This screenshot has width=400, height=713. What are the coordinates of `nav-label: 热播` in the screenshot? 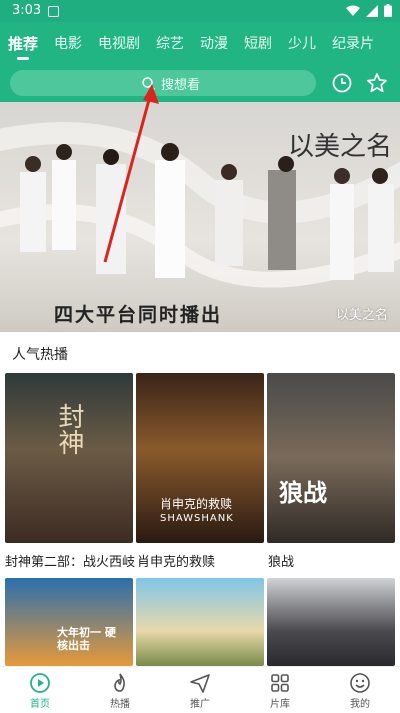 It's located at (120, 704).